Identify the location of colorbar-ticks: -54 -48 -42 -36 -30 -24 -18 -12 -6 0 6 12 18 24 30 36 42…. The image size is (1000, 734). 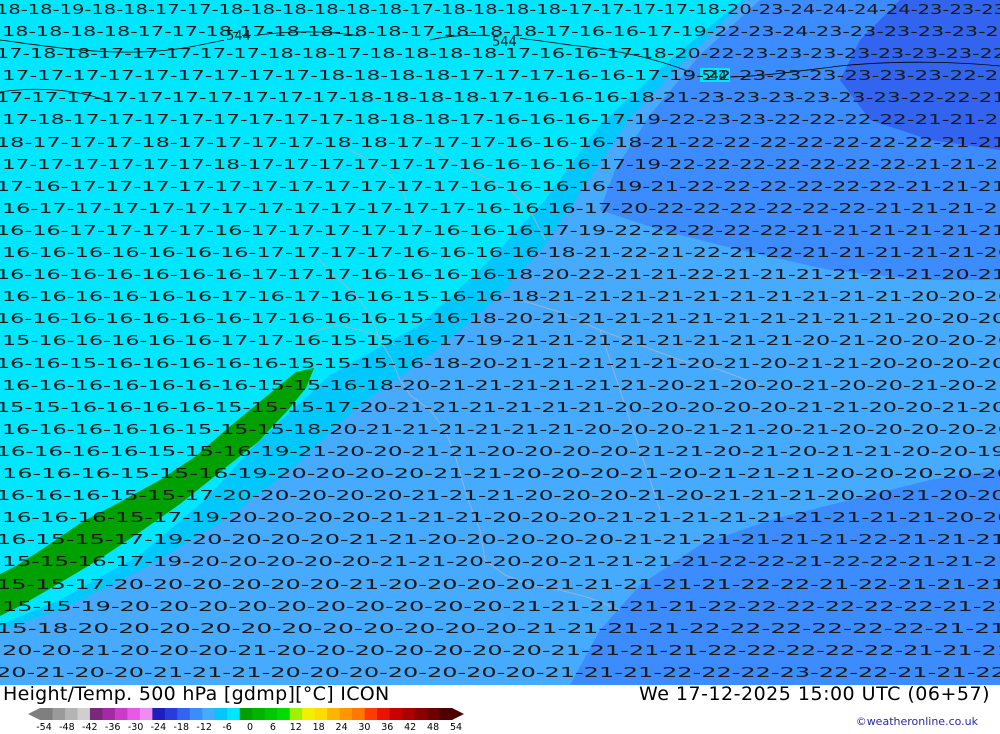
(250, 728).